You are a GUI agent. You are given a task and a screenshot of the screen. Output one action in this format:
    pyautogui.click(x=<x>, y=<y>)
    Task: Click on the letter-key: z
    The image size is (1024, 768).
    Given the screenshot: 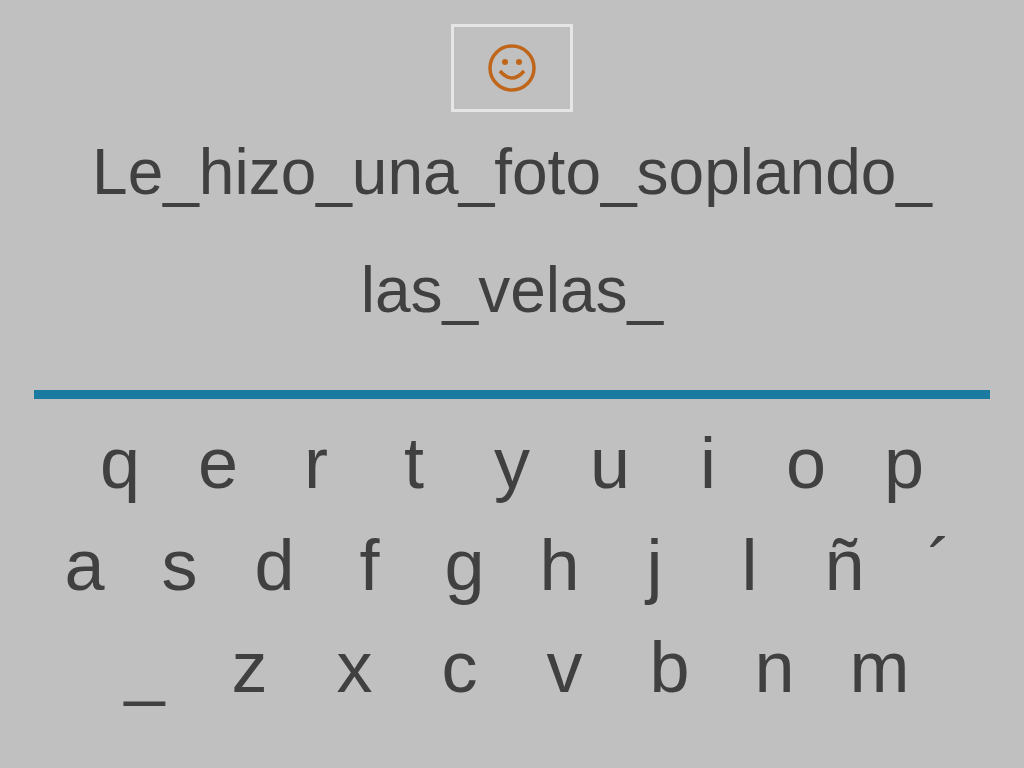 What is the action you would take?
    pyautogui.click(x=249, y=667)
    